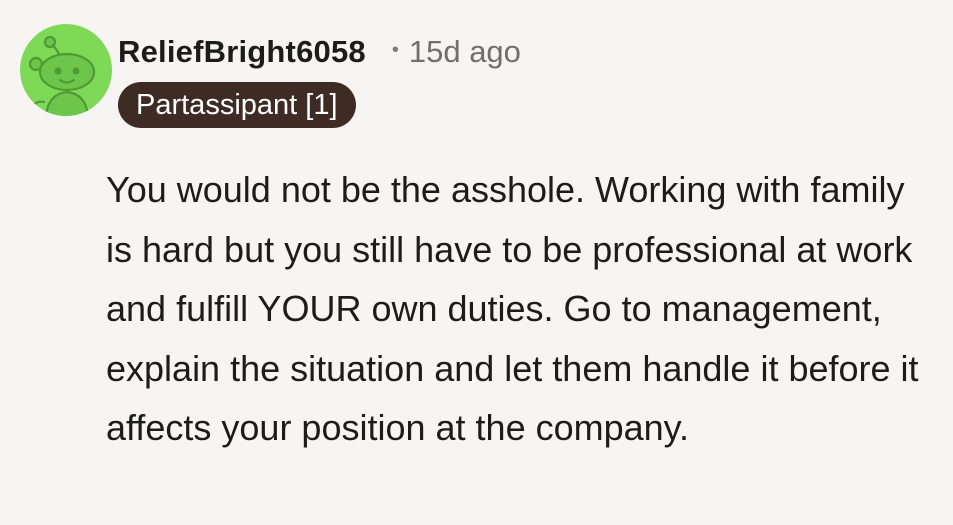 This screenshot has width=953, height=525. I want to click on reddit-snoo-avatar-icon, so click(66, 70).